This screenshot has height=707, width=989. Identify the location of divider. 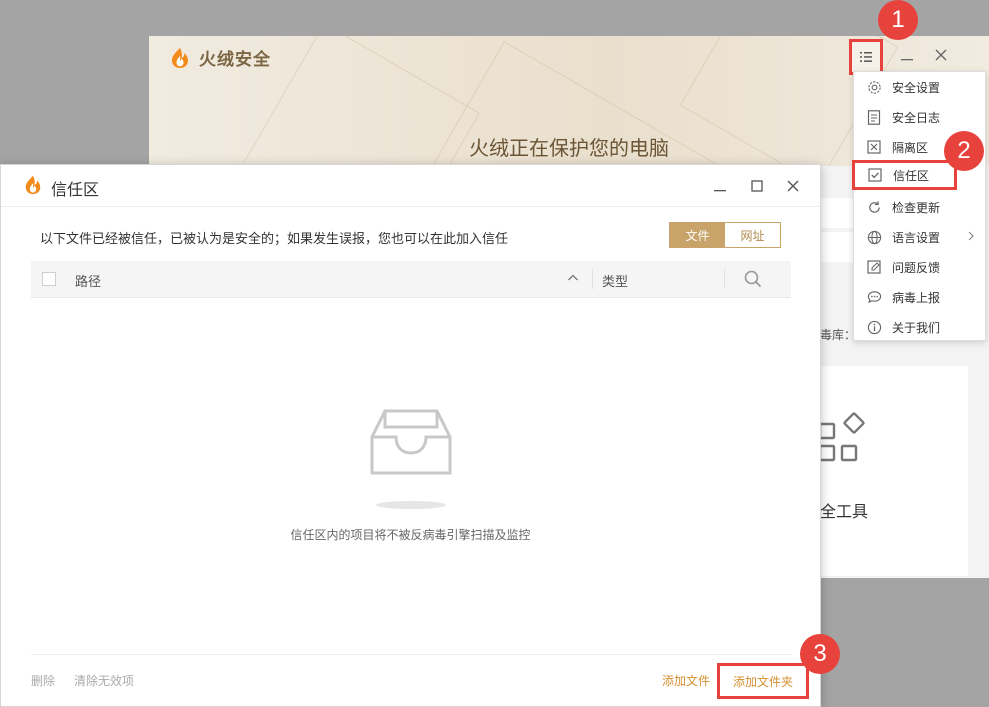
(410, 206).